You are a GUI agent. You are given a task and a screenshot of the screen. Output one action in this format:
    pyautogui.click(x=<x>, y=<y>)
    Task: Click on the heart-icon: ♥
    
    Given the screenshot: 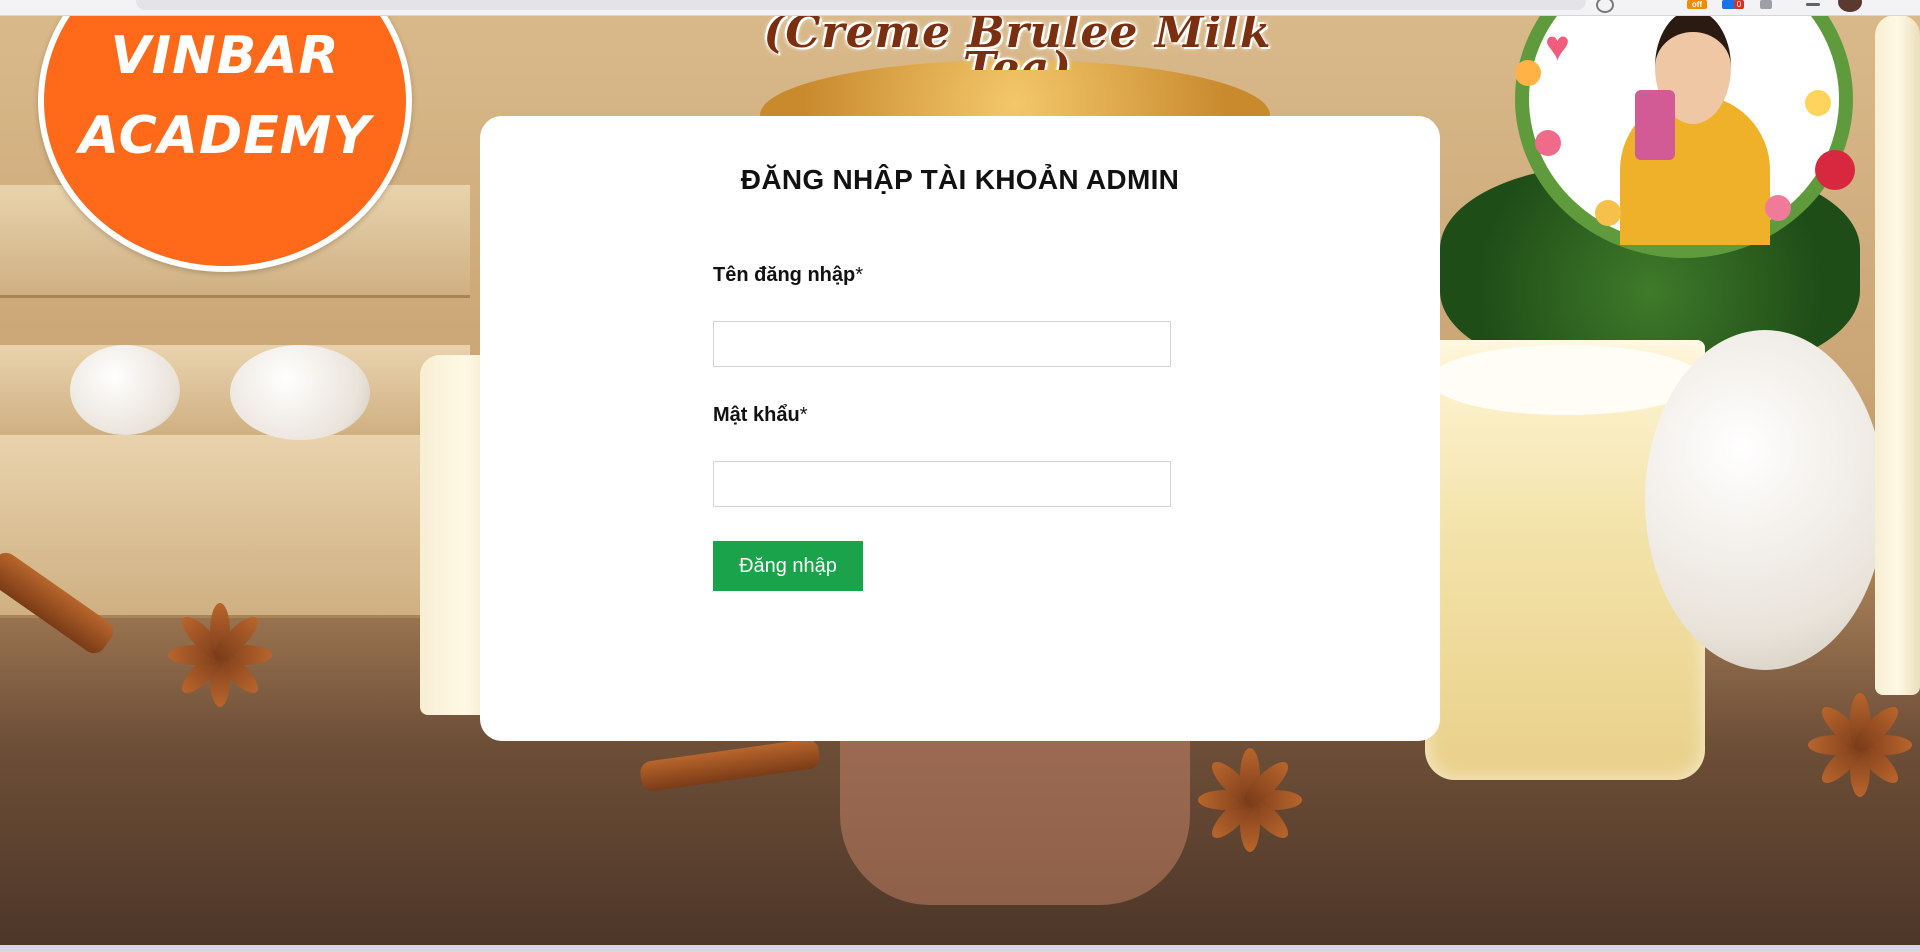 What is the action you would take?
    pyautogui.click(x=1557, y=45)
    